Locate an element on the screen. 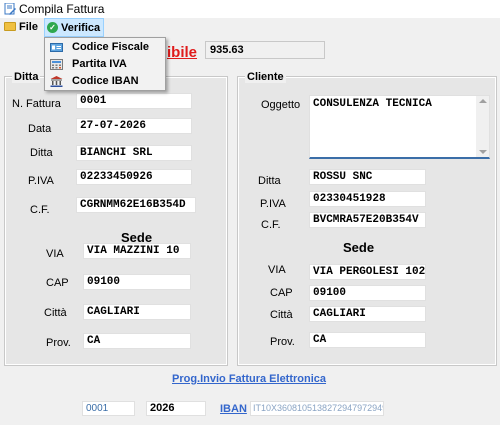 The height and width of the screenshot is (425, 500). via-label: VIA is located at coordinates (55, 254).